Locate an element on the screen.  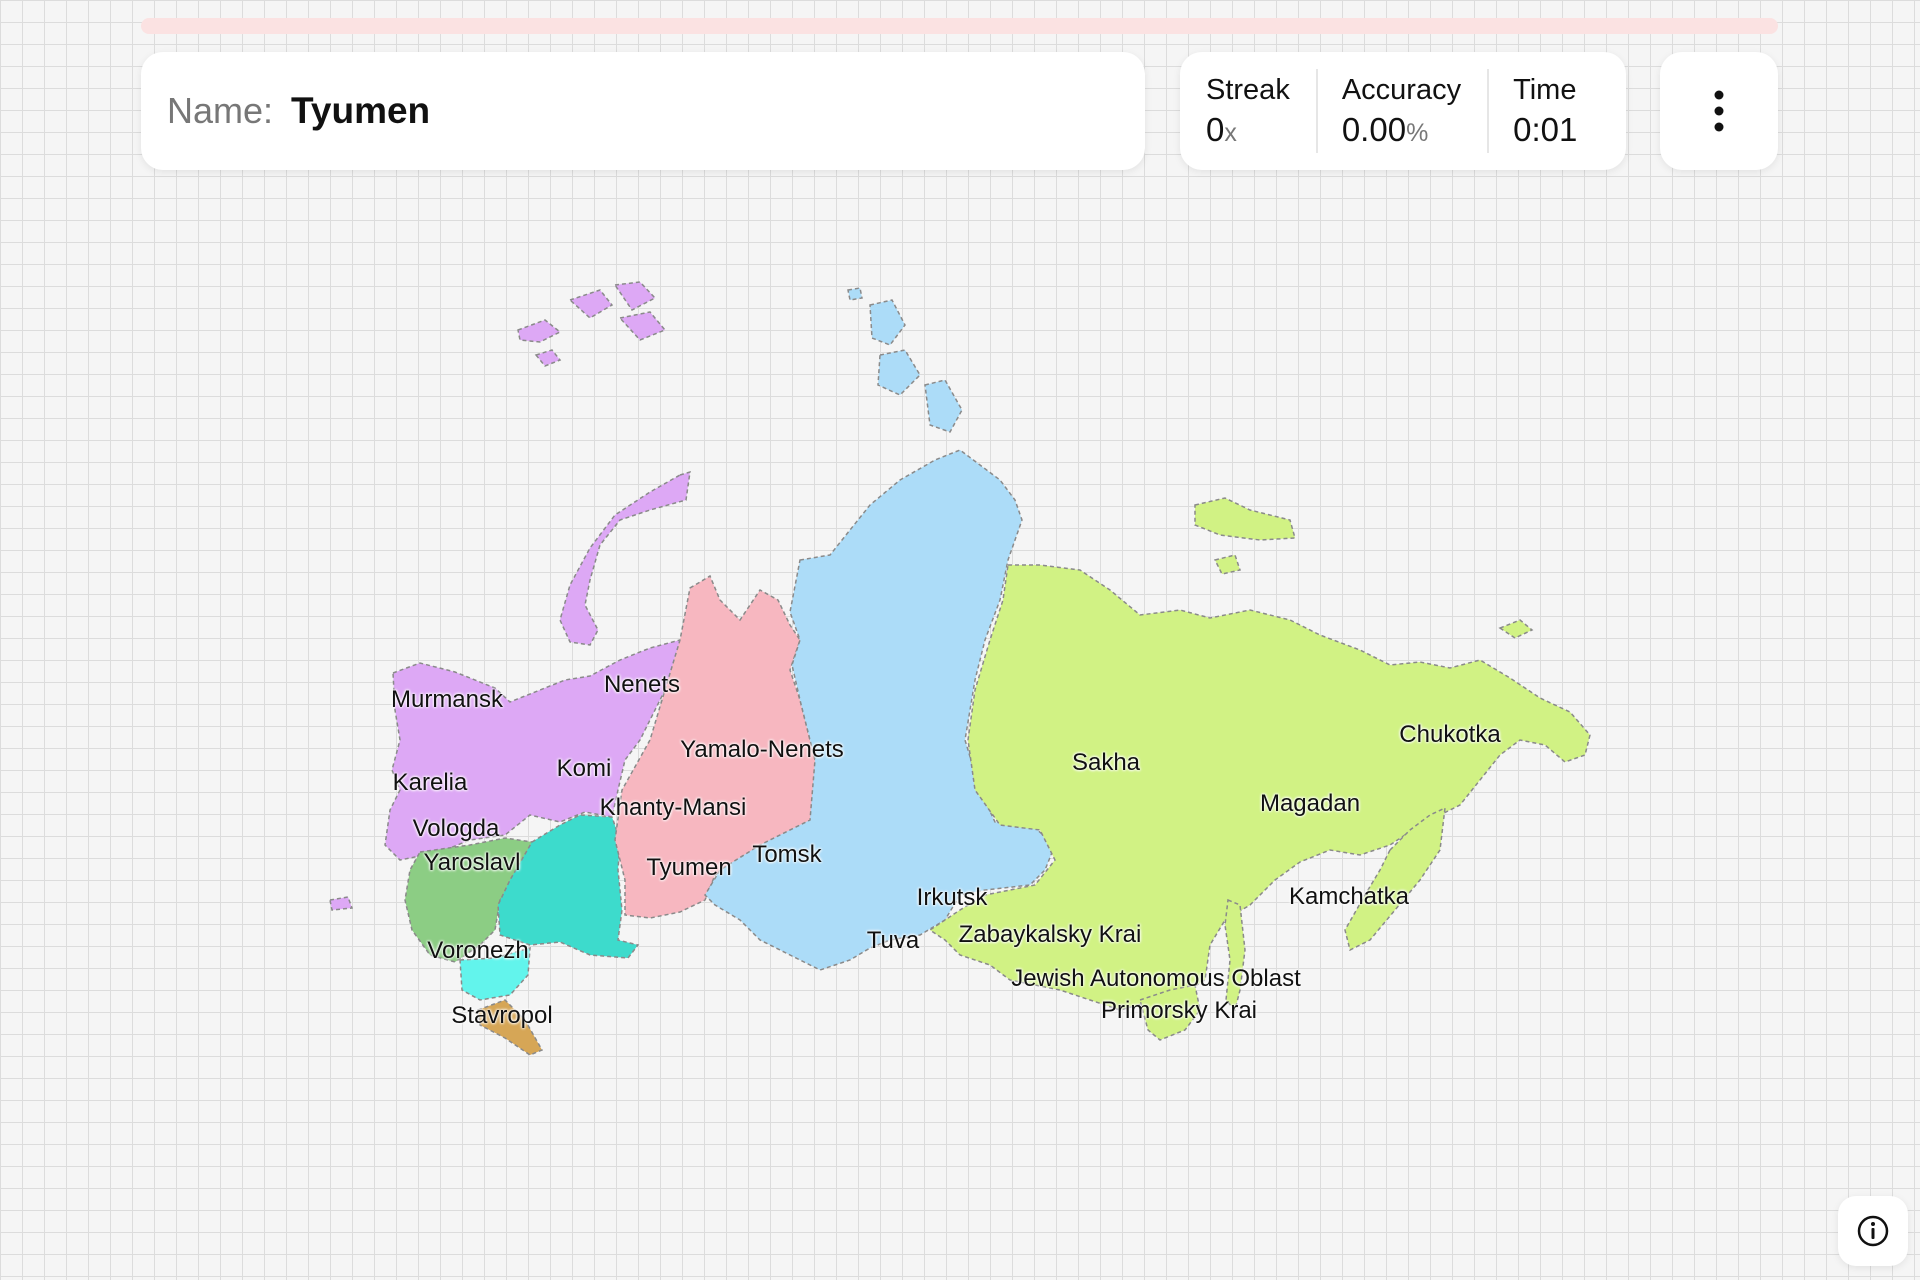
map-label-tuva: Tuva is located at coordinates (893, 941).